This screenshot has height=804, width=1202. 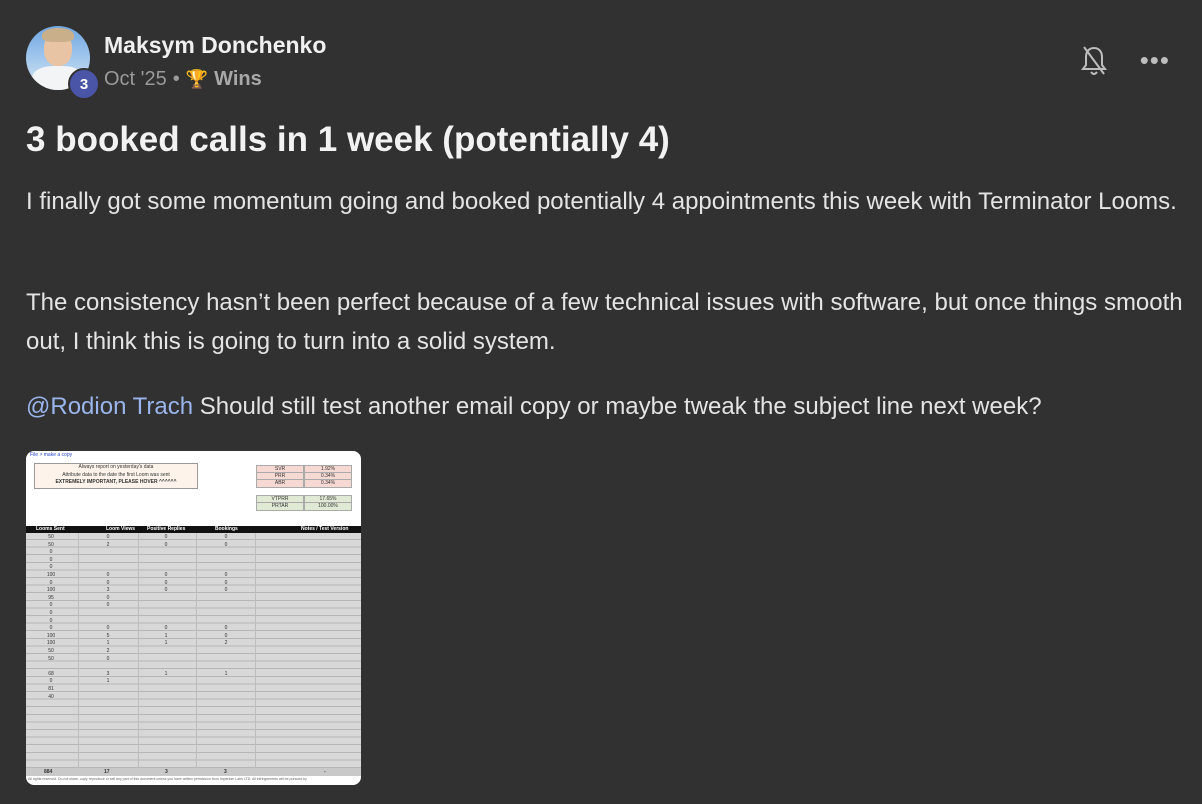 I want to click on sheet-total: 17, so click(x=107, y=772).